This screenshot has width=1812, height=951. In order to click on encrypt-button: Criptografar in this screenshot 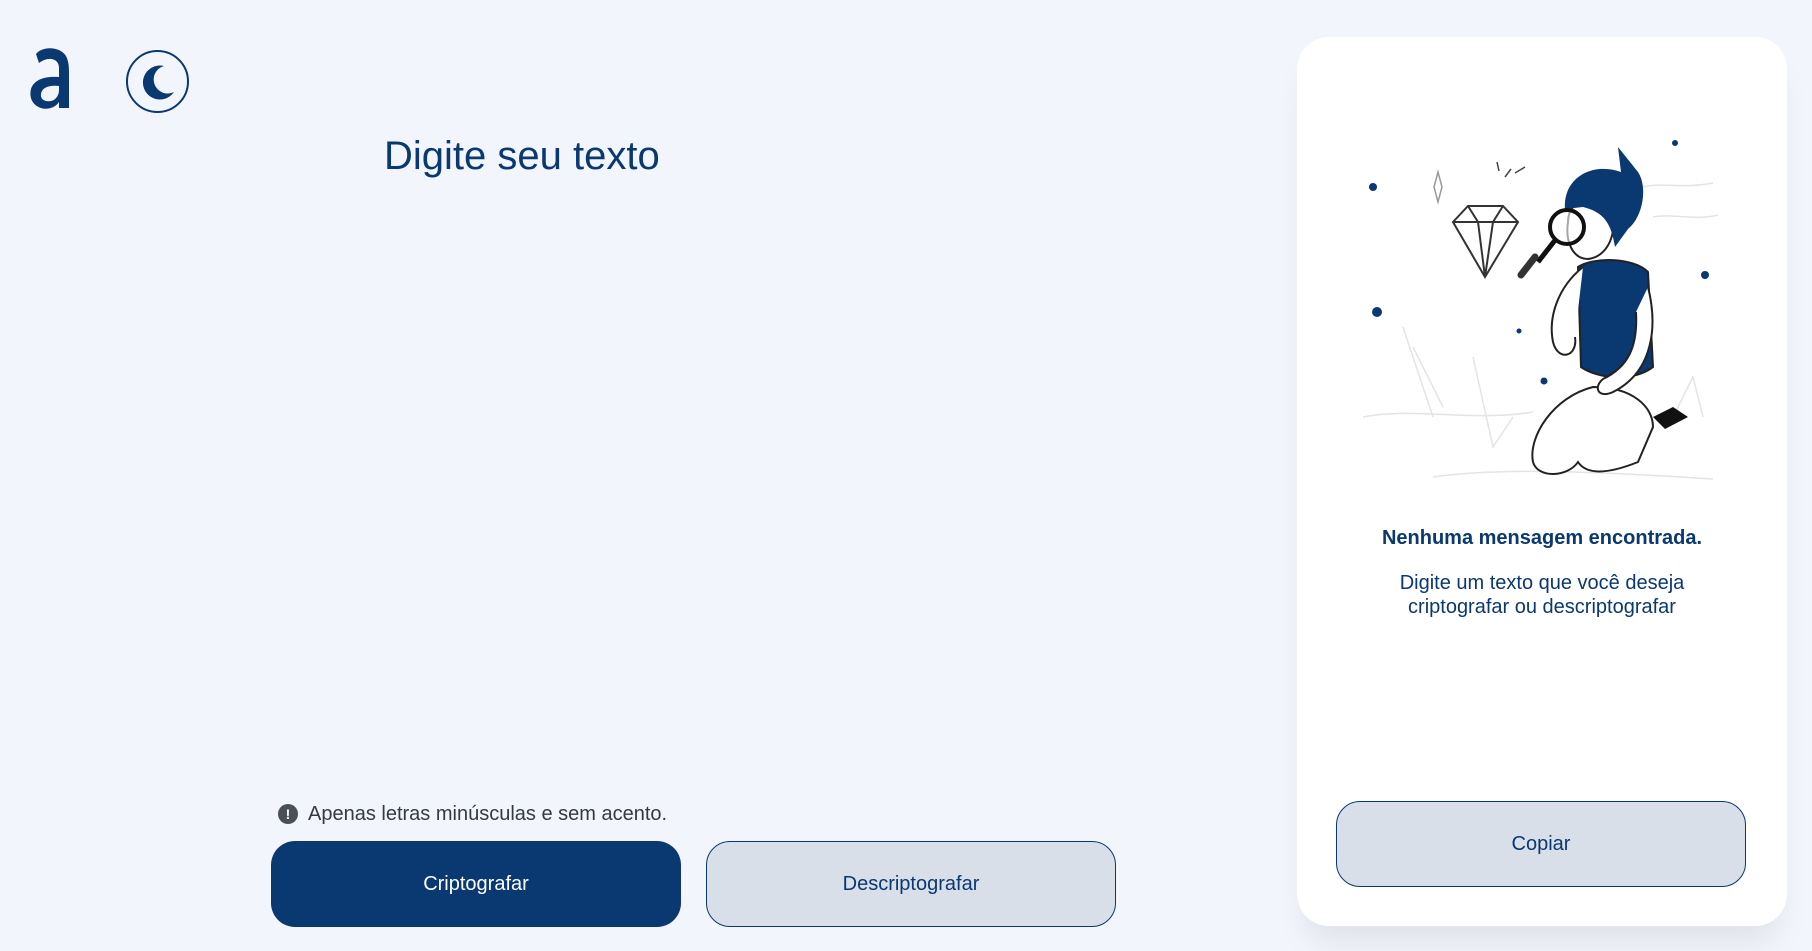, I will do `click(476, 884)`.